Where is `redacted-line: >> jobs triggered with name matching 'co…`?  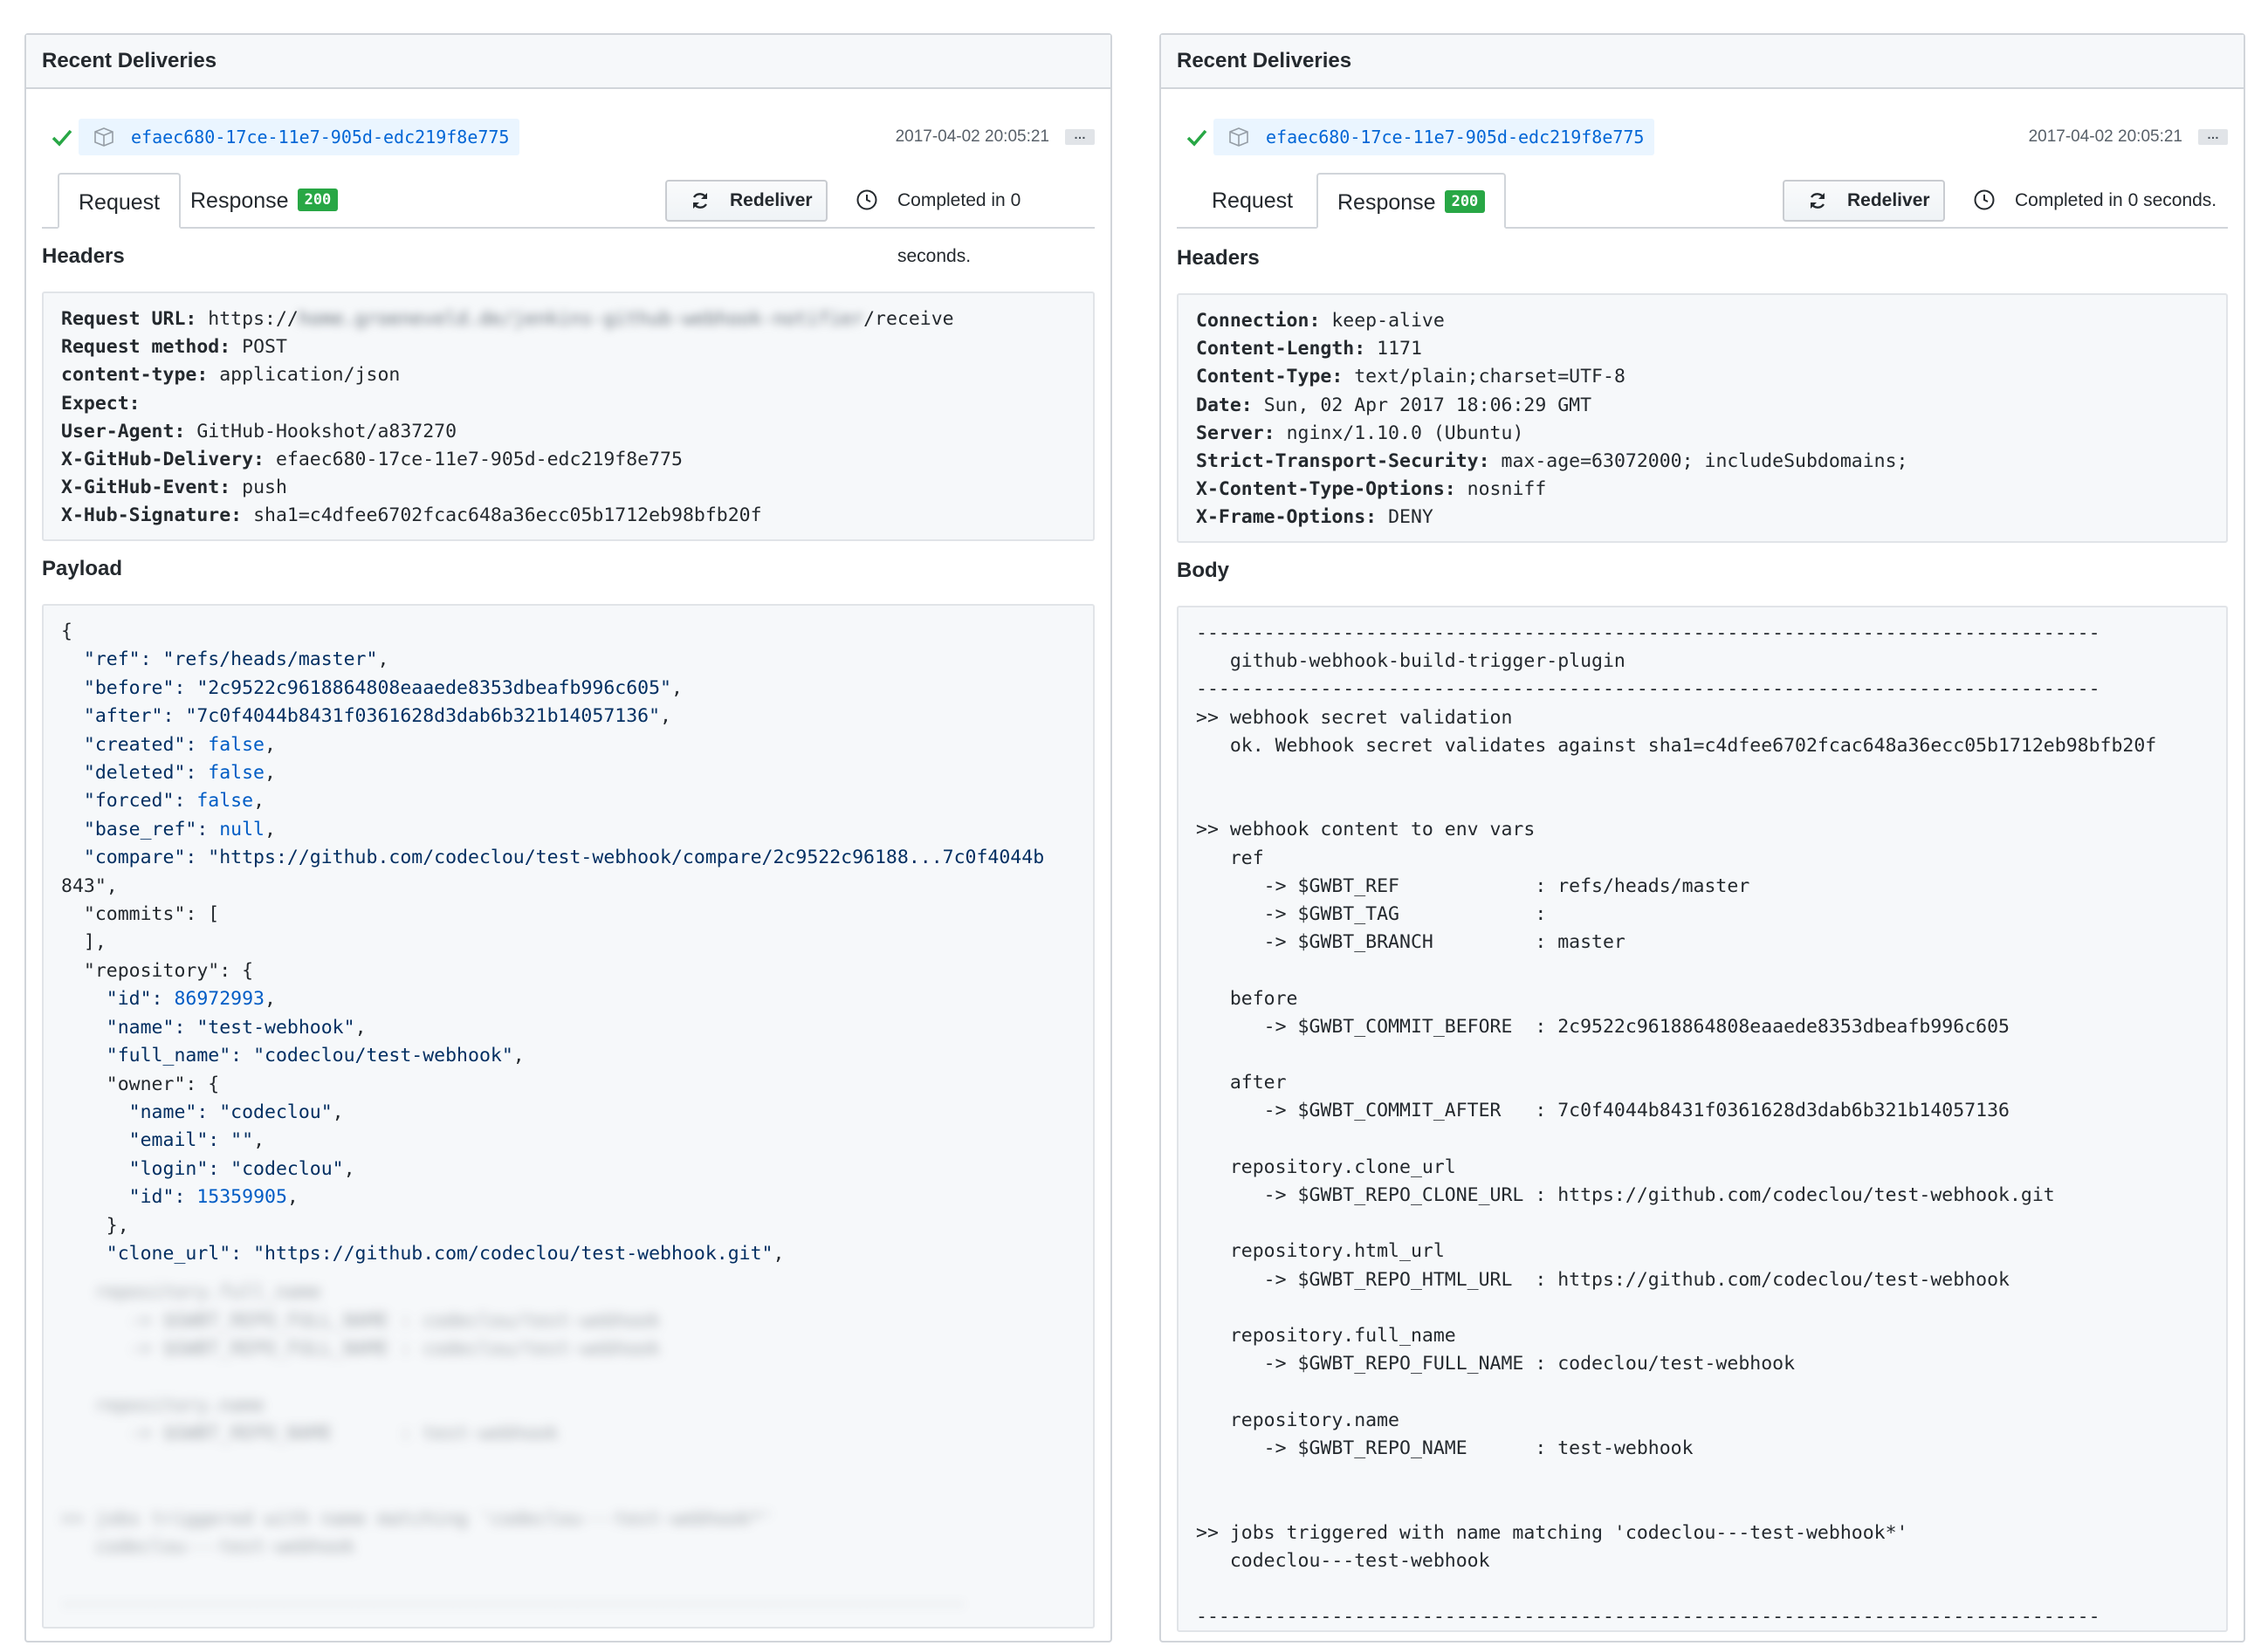
redacted-line: >> jobs triggered with name matching 'co… is located at coordinates (417, 1519).